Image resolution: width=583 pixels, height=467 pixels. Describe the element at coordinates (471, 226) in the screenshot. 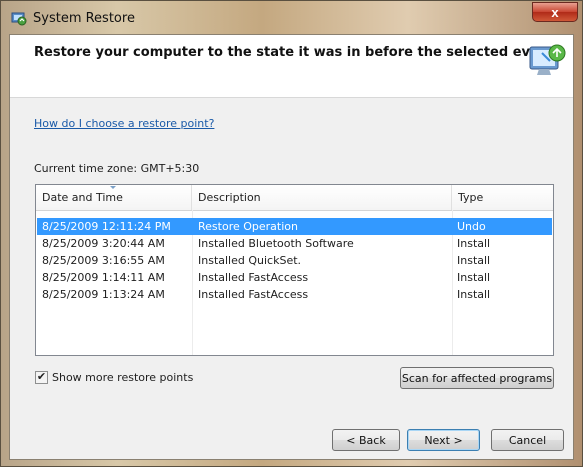

I see `cell-type: Undo` at that location.